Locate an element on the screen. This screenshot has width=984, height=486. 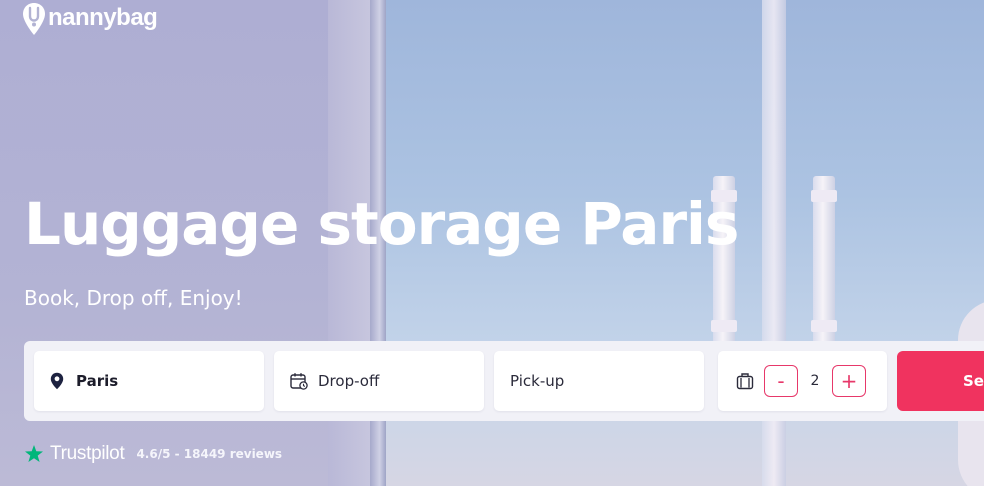
brand-logo: nannybag is located at coordinates (90, 19).